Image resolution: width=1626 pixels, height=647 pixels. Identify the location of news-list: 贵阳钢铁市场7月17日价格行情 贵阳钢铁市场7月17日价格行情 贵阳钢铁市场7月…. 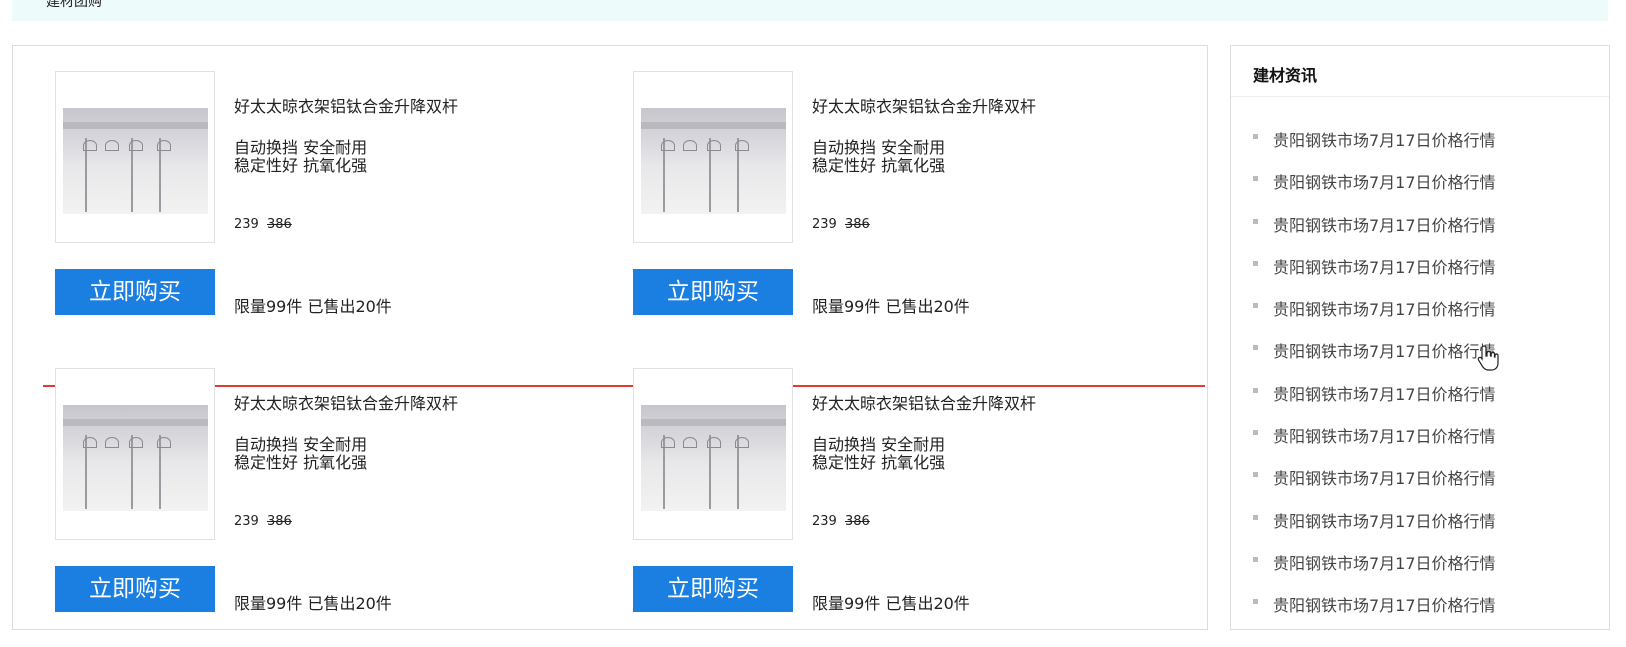
(1374, 381).